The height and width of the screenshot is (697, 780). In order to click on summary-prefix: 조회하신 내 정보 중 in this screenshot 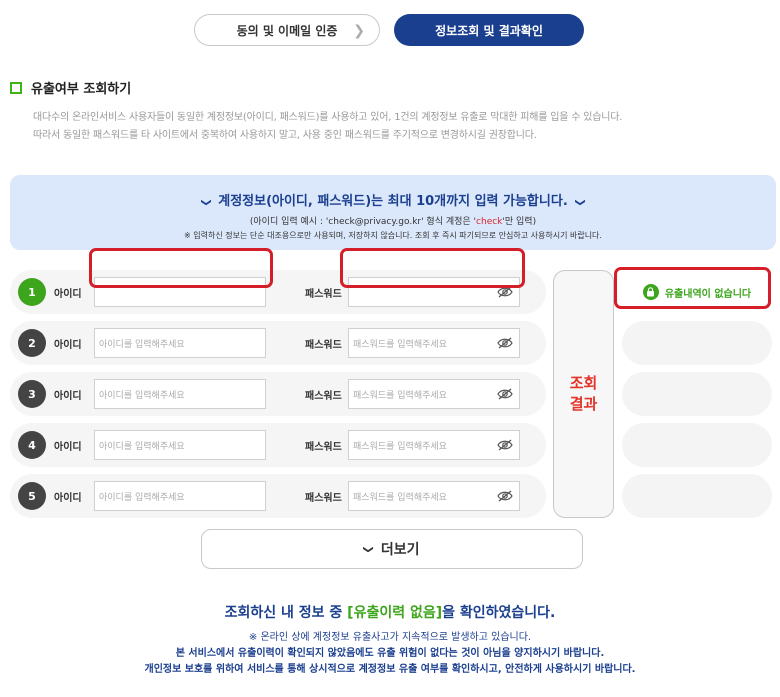, I will do `click(286, 613)`.